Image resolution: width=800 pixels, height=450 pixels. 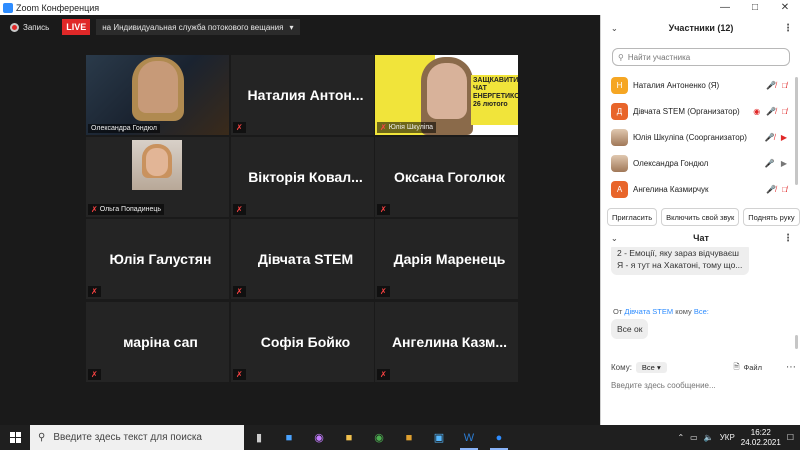 What do you see at coordinates (15, 437) in the screenshot?
I see `start-button` at bounding box center [15, 437].